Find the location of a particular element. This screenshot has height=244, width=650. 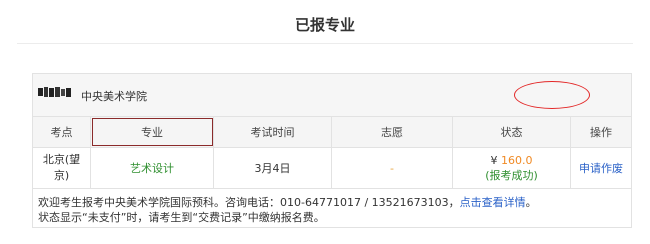

view-details-link: 点击查看详情 is located at coordinates (493, 202).